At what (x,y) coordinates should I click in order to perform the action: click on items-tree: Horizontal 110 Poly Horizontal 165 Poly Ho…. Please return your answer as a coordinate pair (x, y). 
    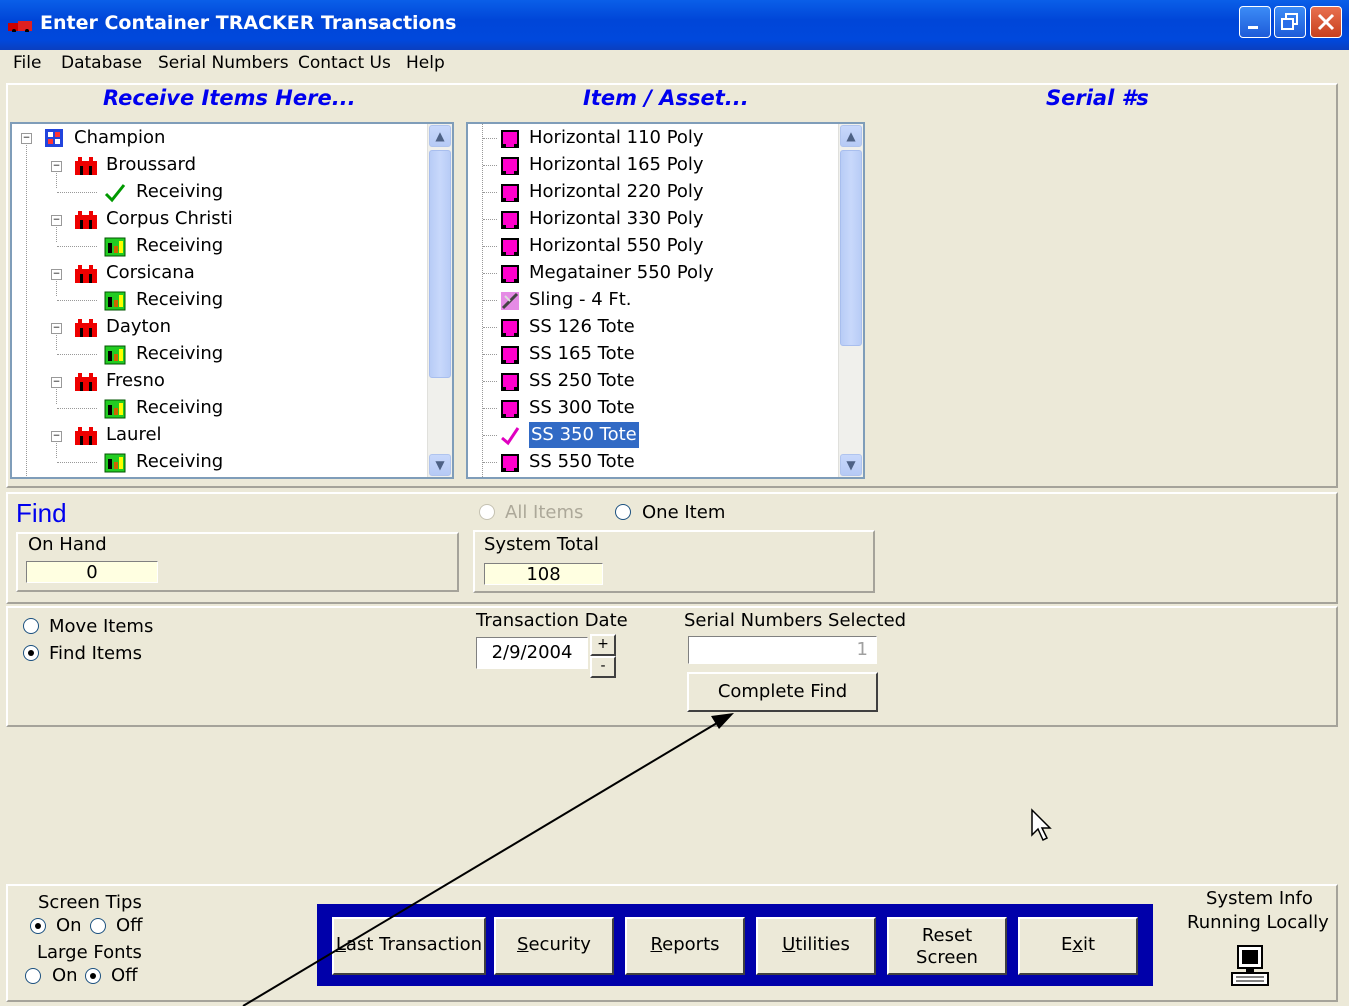
    Looking at the image, I should click on (665, 300).